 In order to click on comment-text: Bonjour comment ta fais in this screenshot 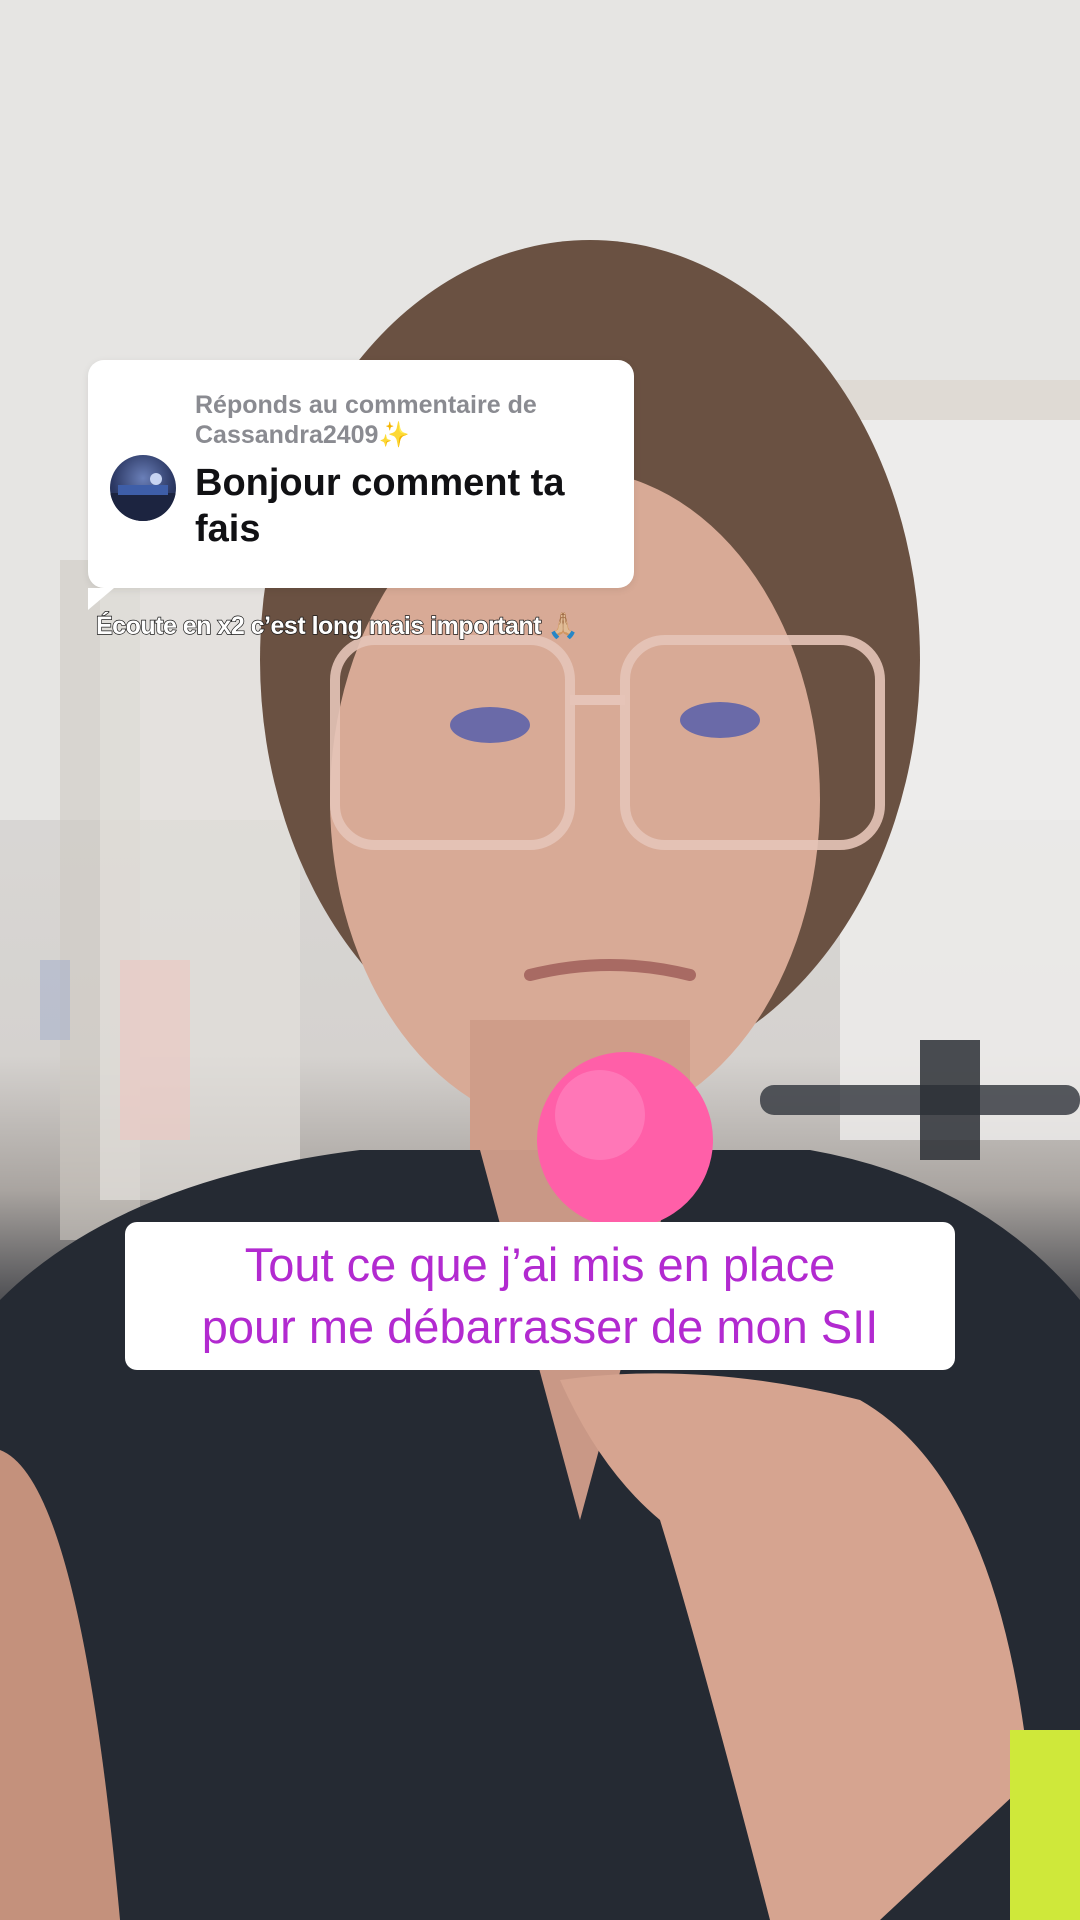, I will do `click(380, 506)`.